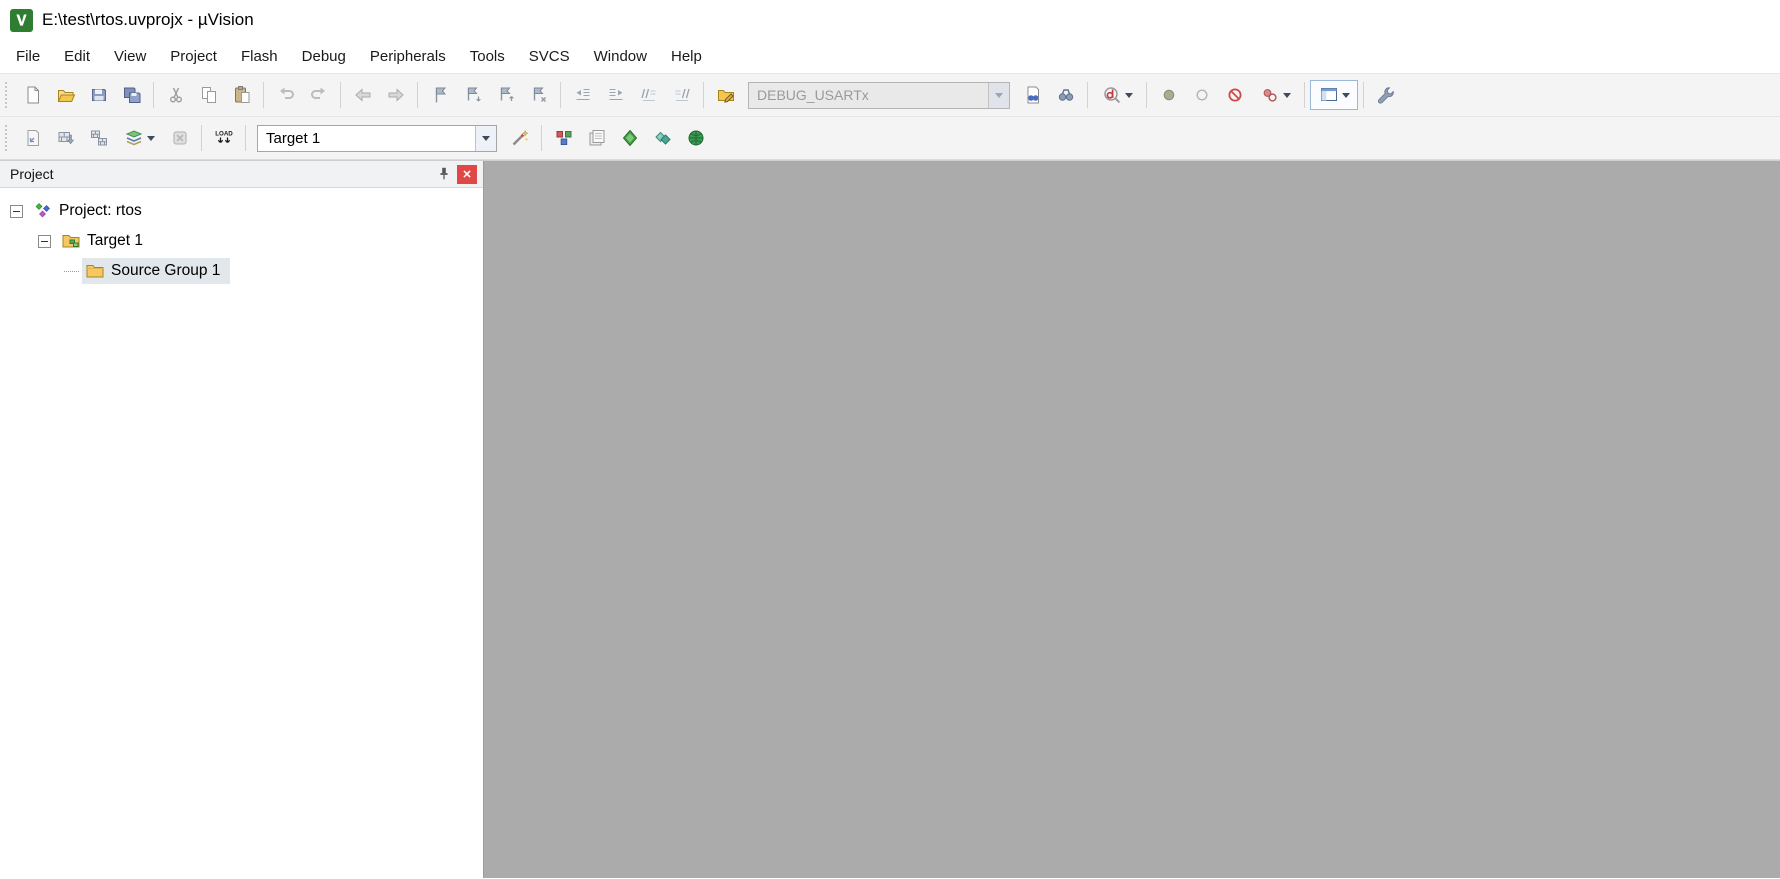 The image size is (1780, 879). I want to click on copy-icon, so click(208, 95).